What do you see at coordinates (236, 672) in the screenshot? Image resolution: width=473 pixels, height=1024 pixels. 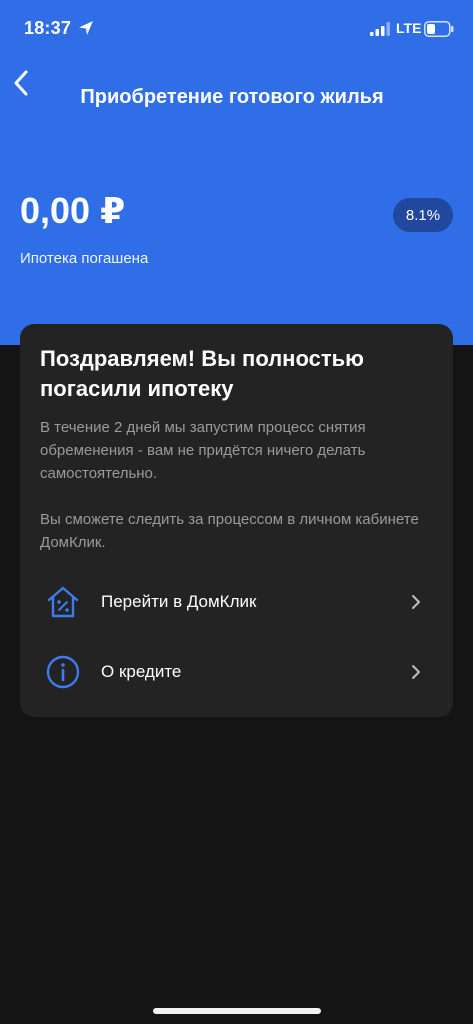 I see `about-credit-button: О кредите` at bounding box center [236, 672].